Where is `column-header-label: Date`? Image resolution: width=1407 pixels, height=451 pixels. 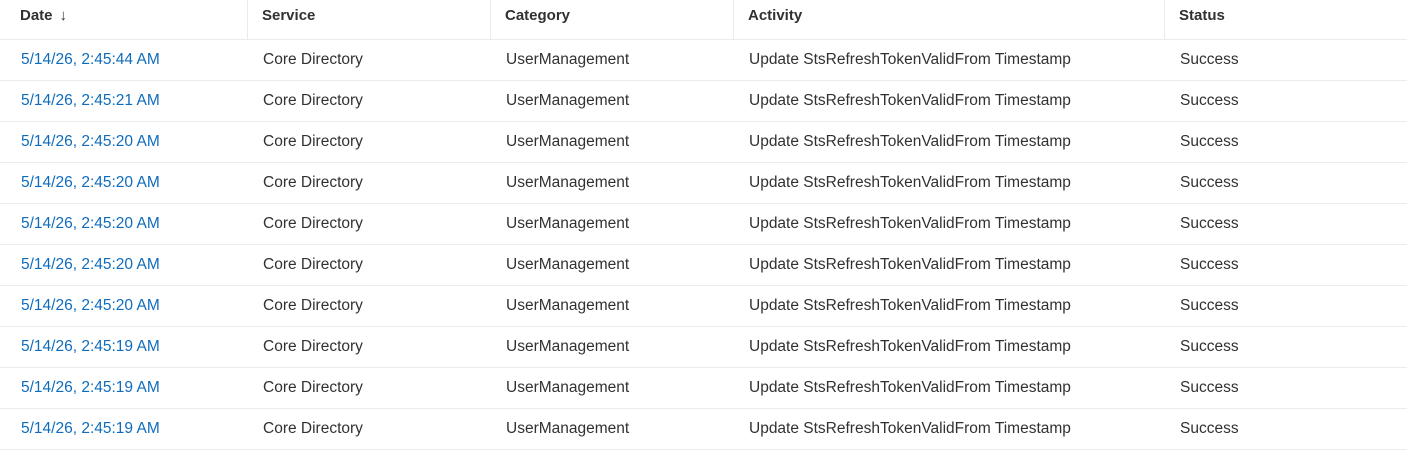
column-header-label: Date is located at coordinates (36, 15).